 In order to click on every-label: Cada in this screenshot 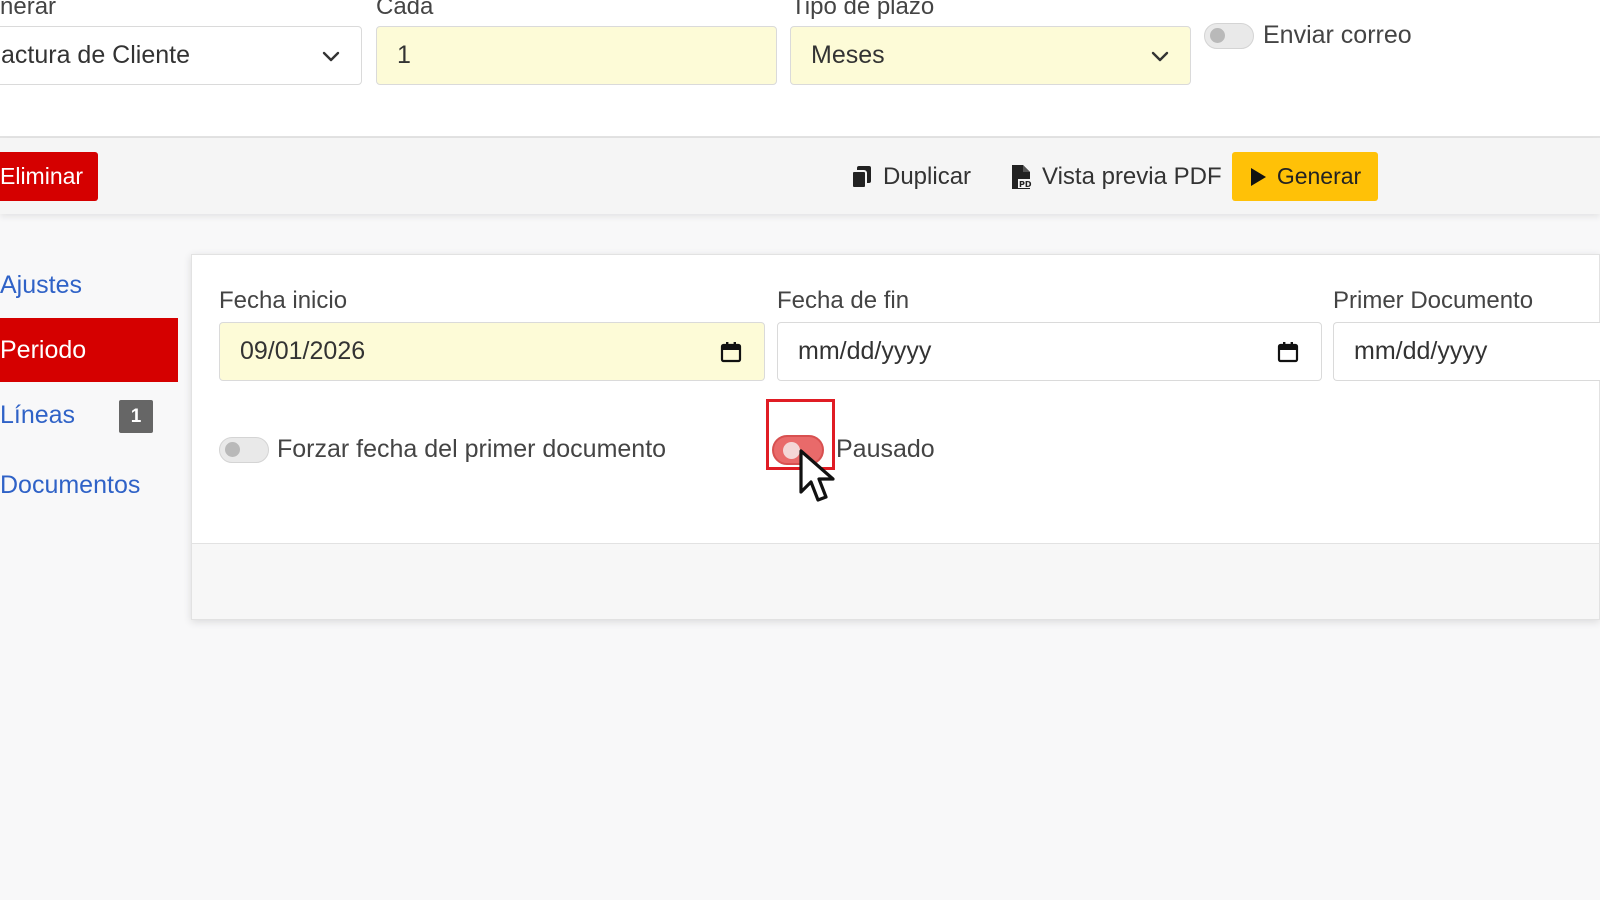, I will do `click(405, 10)`.